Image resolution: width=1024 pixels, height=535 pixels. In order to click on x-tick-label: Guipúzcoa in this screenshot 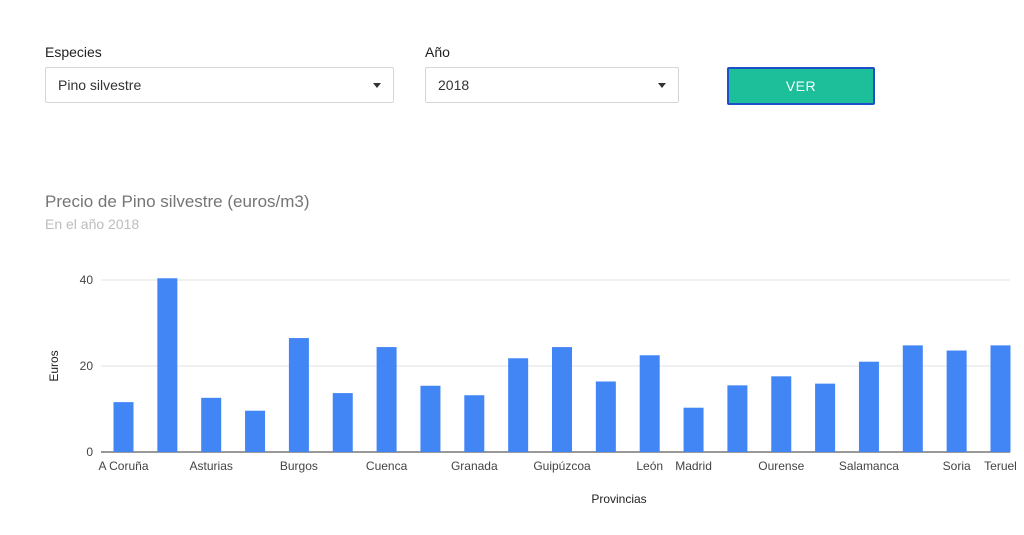, I will do `click(562, 466)`.